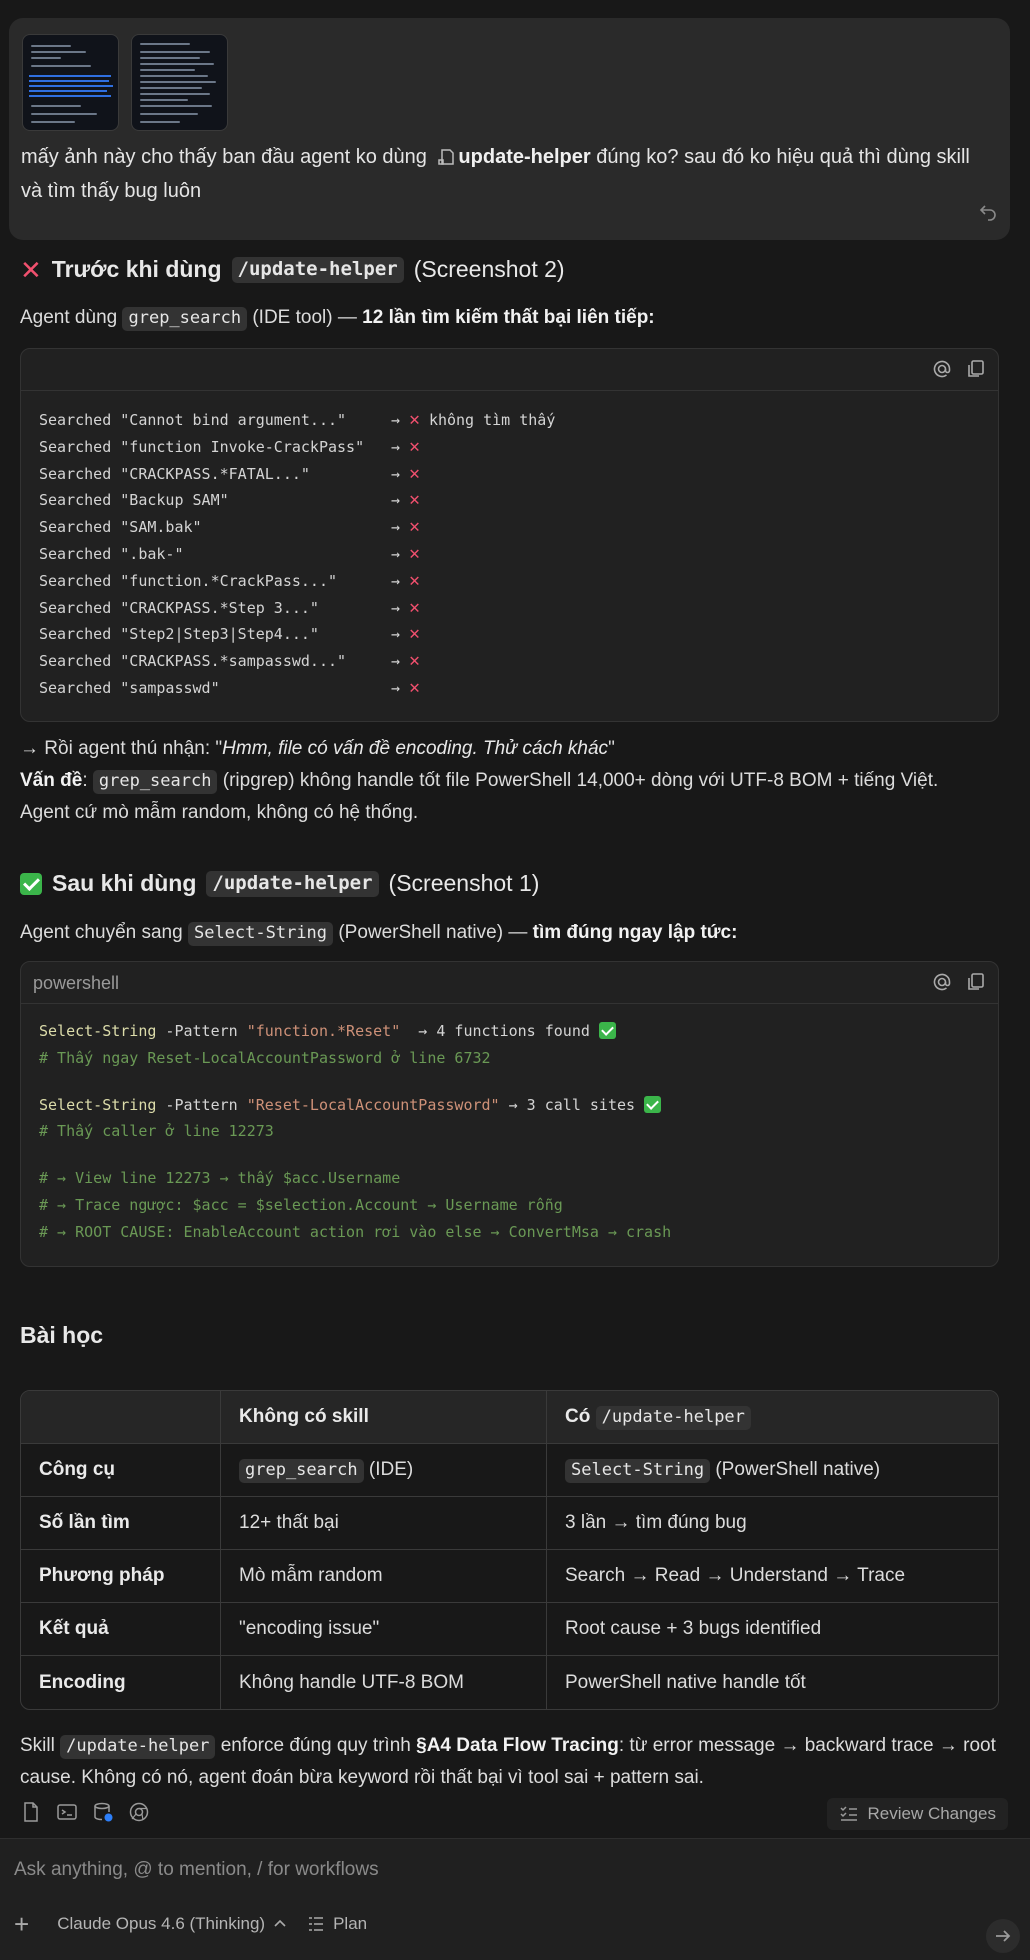  I want to click on arrow-right-icon, so click(1003, 1936).